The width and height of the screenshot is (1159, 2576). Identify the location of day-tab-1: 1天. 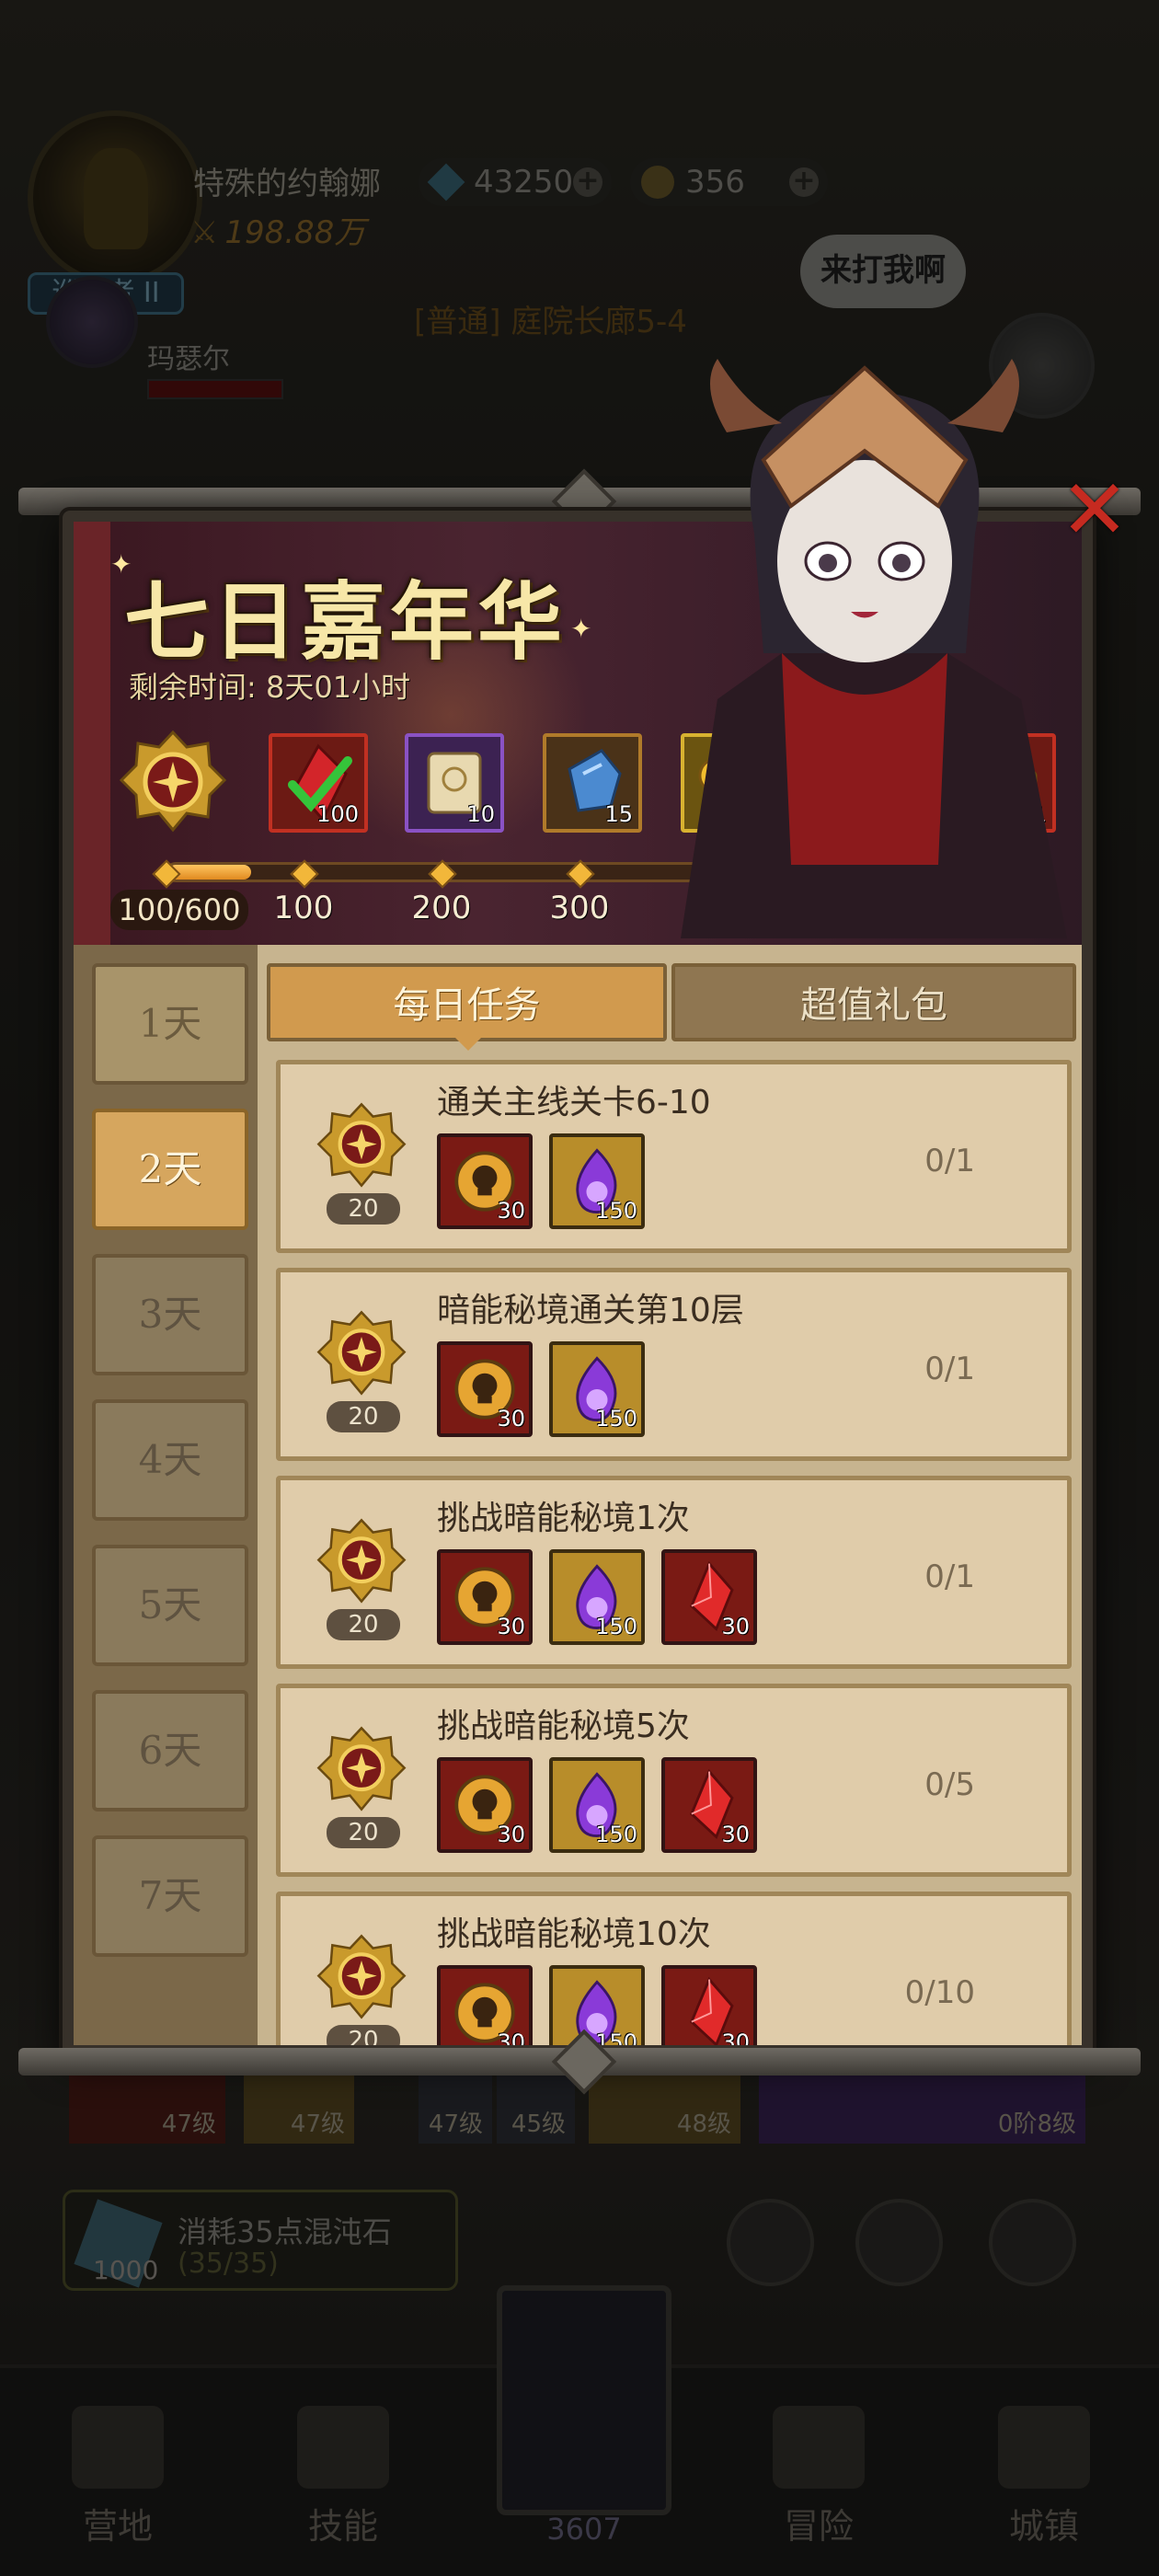
(170, 1024).